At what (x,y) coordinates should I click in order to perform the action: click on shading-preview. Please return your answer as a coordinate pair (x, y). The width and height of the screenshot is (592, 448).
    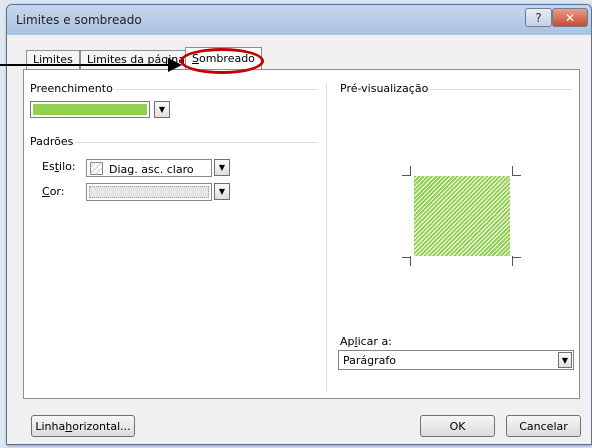
    Looking at the image, I should click on (462, 216).